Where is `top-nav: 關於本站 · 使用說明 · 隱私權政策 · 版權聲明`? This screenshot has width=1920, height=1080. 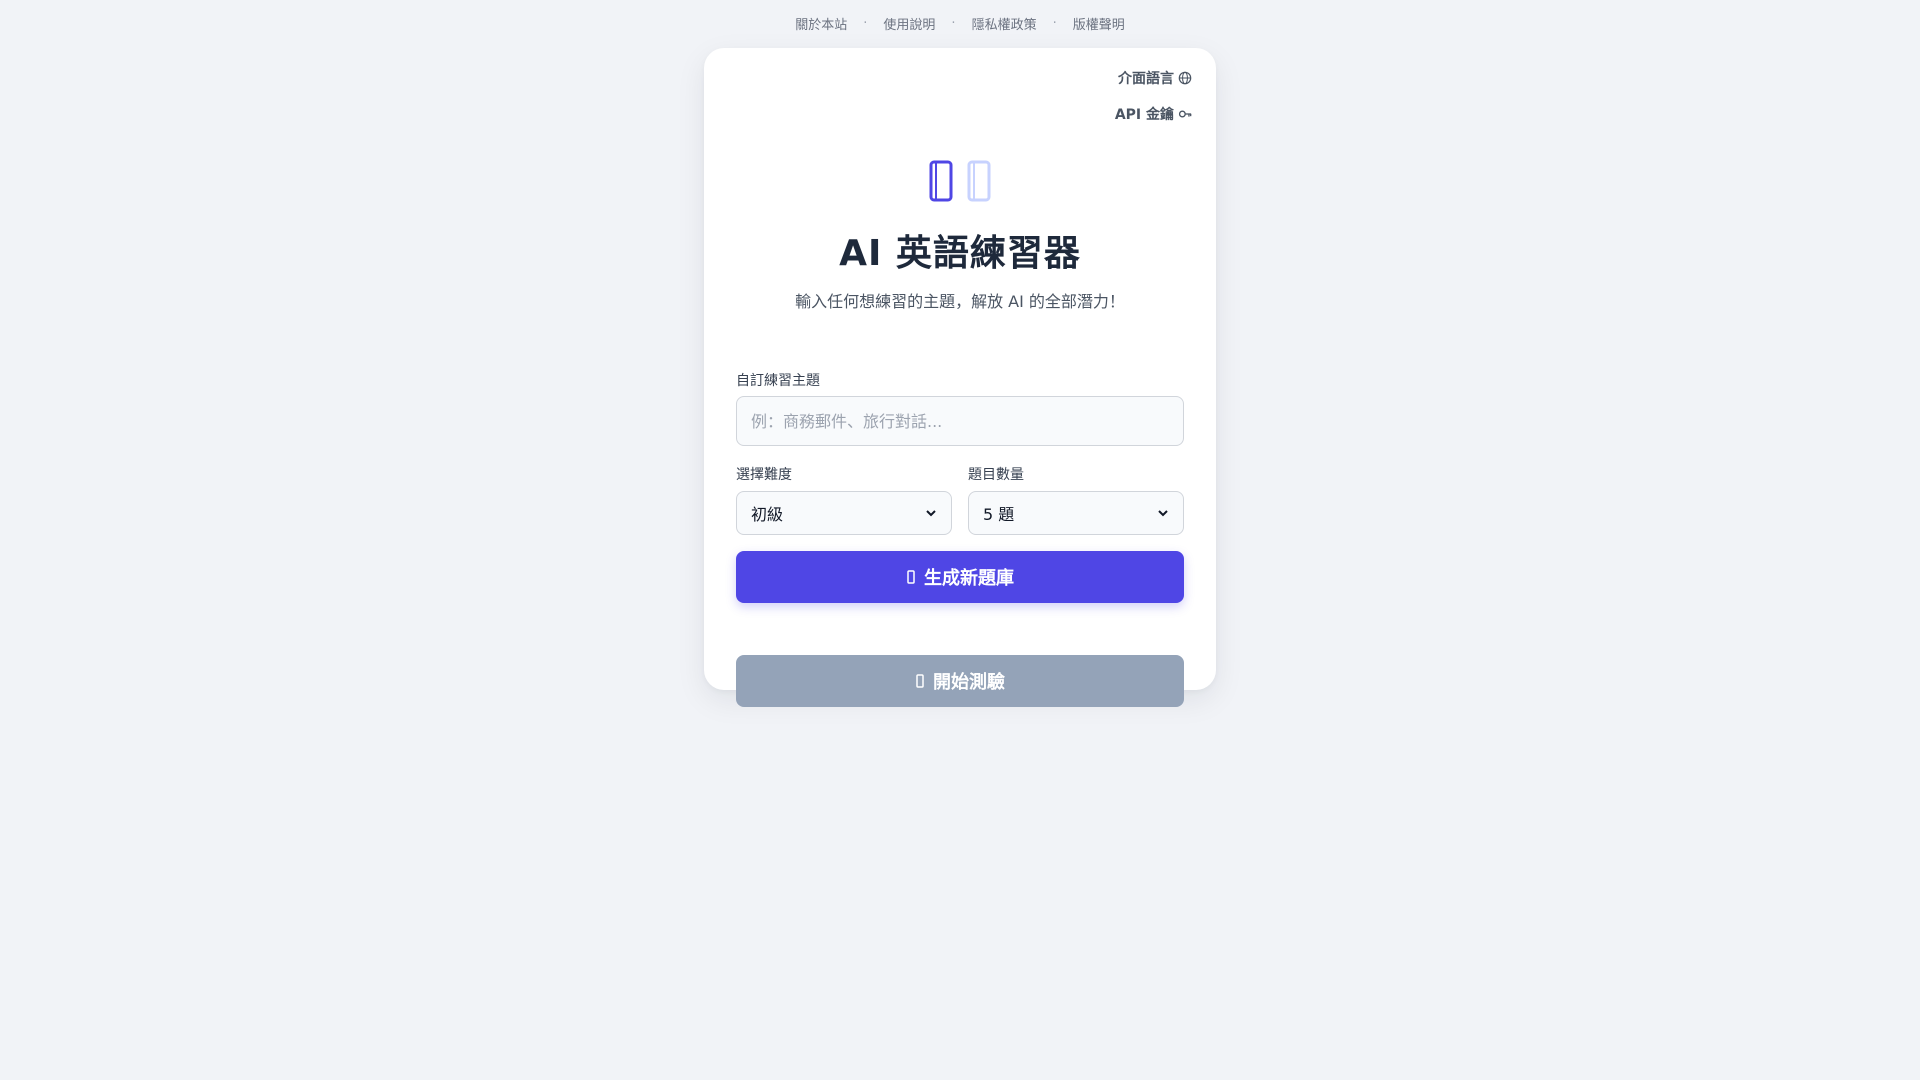
top-nav: 關於本站 · 使用說明 · 隱私權政策 · 版權聲明 is located at coordinates (960, 23).